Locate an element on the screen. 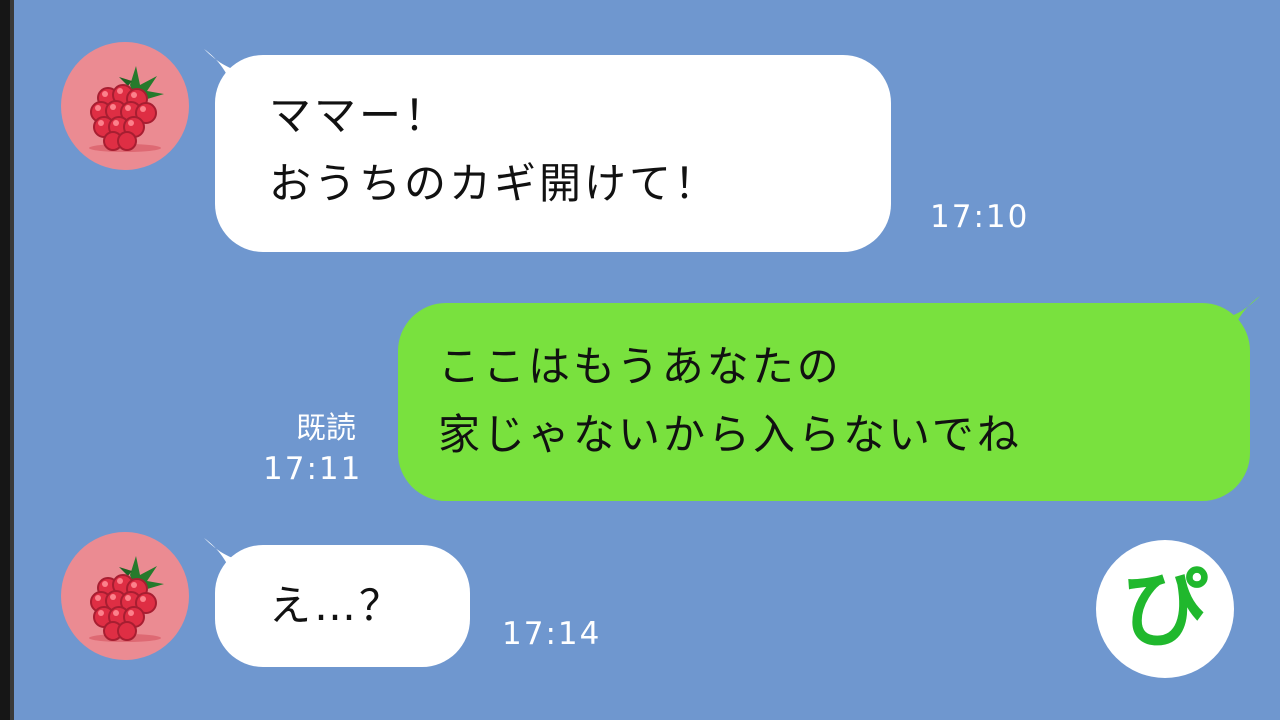 This screenshot has height=720, width=1280. phone-frame-edge is located at coordinates (7, 360).